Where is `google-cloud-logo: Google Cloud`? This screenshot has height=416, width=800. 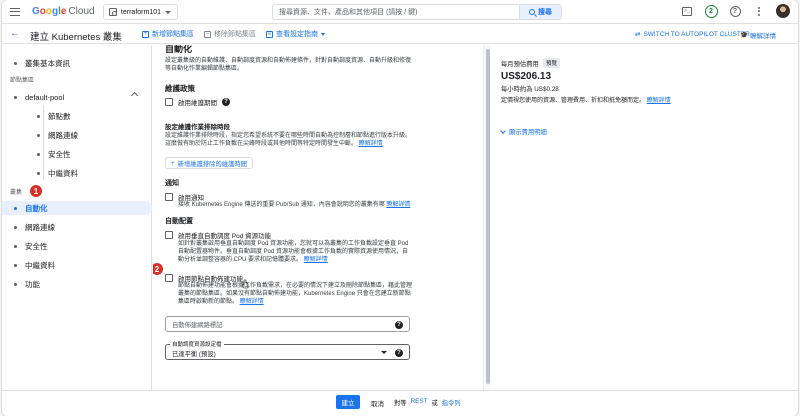 google-cloud-logo: Google Cloud is located at coordinates (63, 11).